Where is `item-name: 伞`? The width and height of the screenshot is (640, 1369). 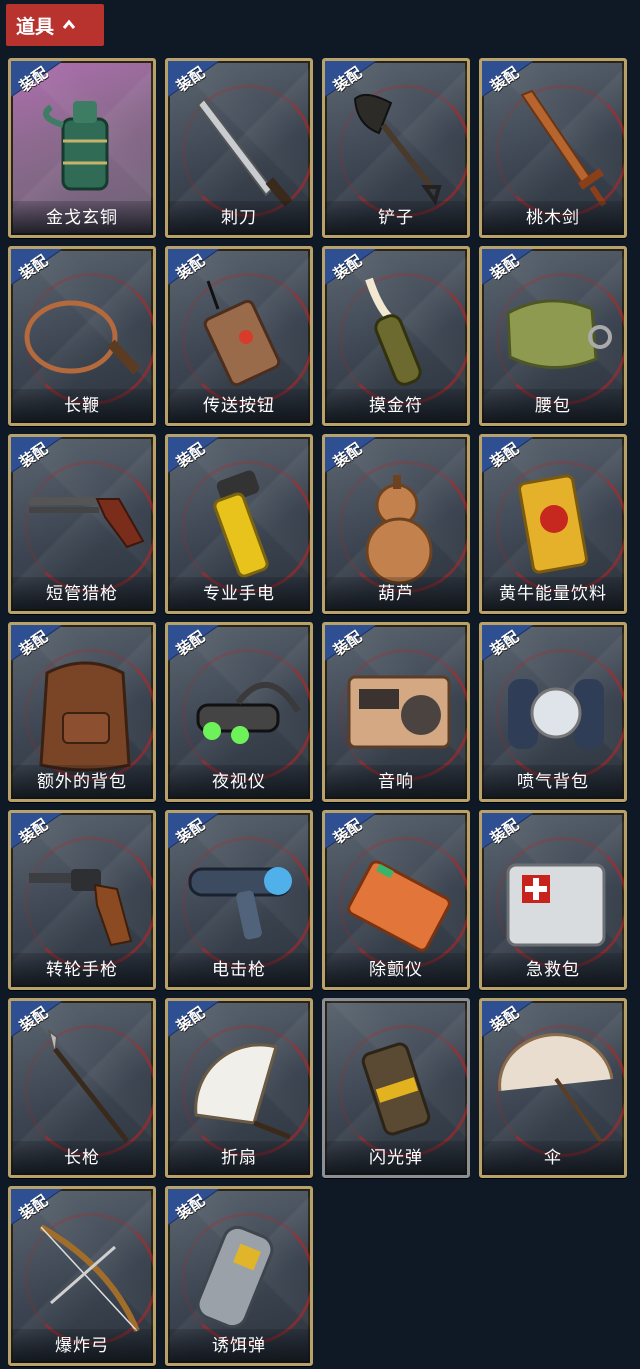
item-name: 伞 is located at coordinates (553, 1158).